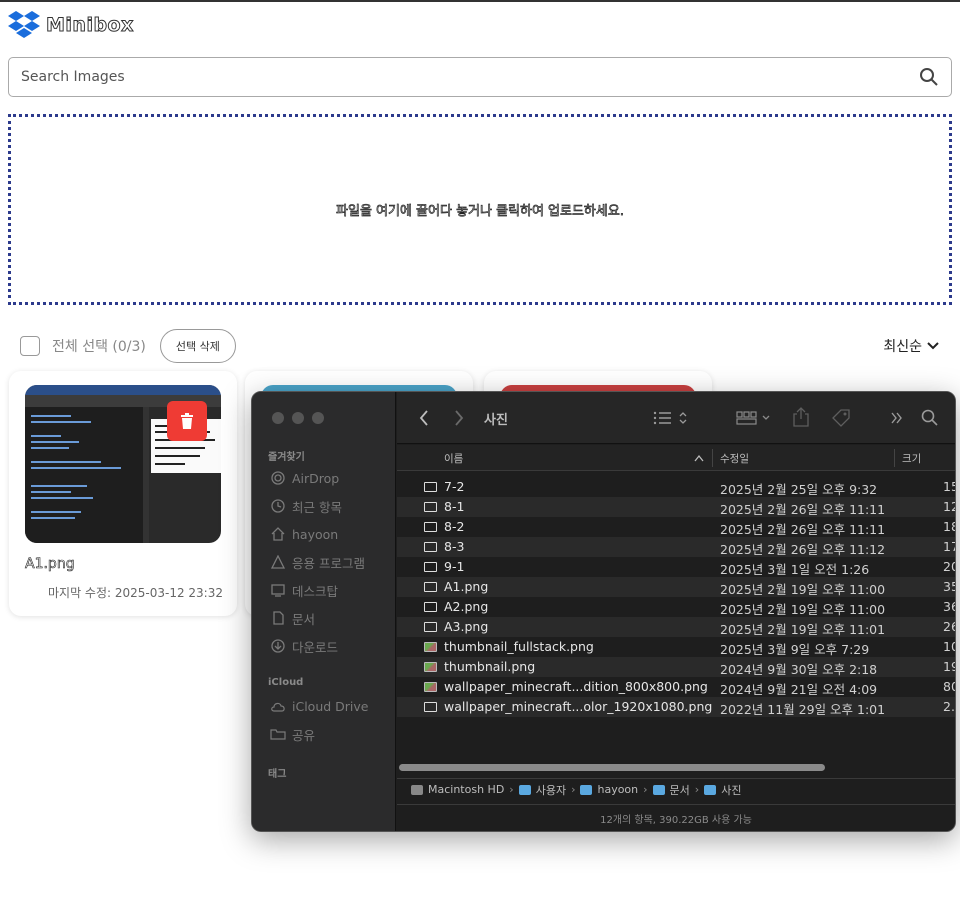 The image size is (960, 902). Describe the element at coordinates (278, 562) in the screenshot. I see `apps-icon` at that location.